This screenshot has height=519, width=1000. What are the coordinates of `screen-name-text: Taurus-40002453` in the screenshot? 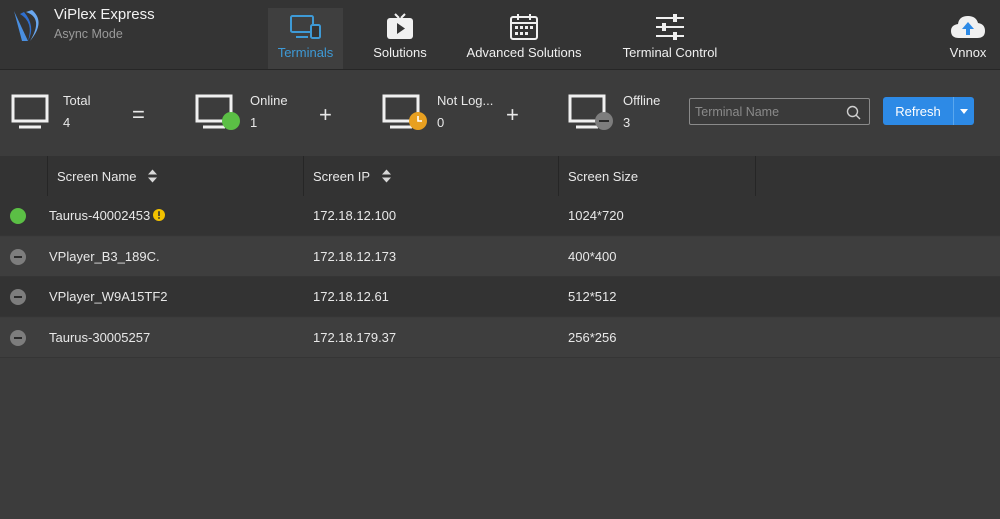 It's located at (100, 215).